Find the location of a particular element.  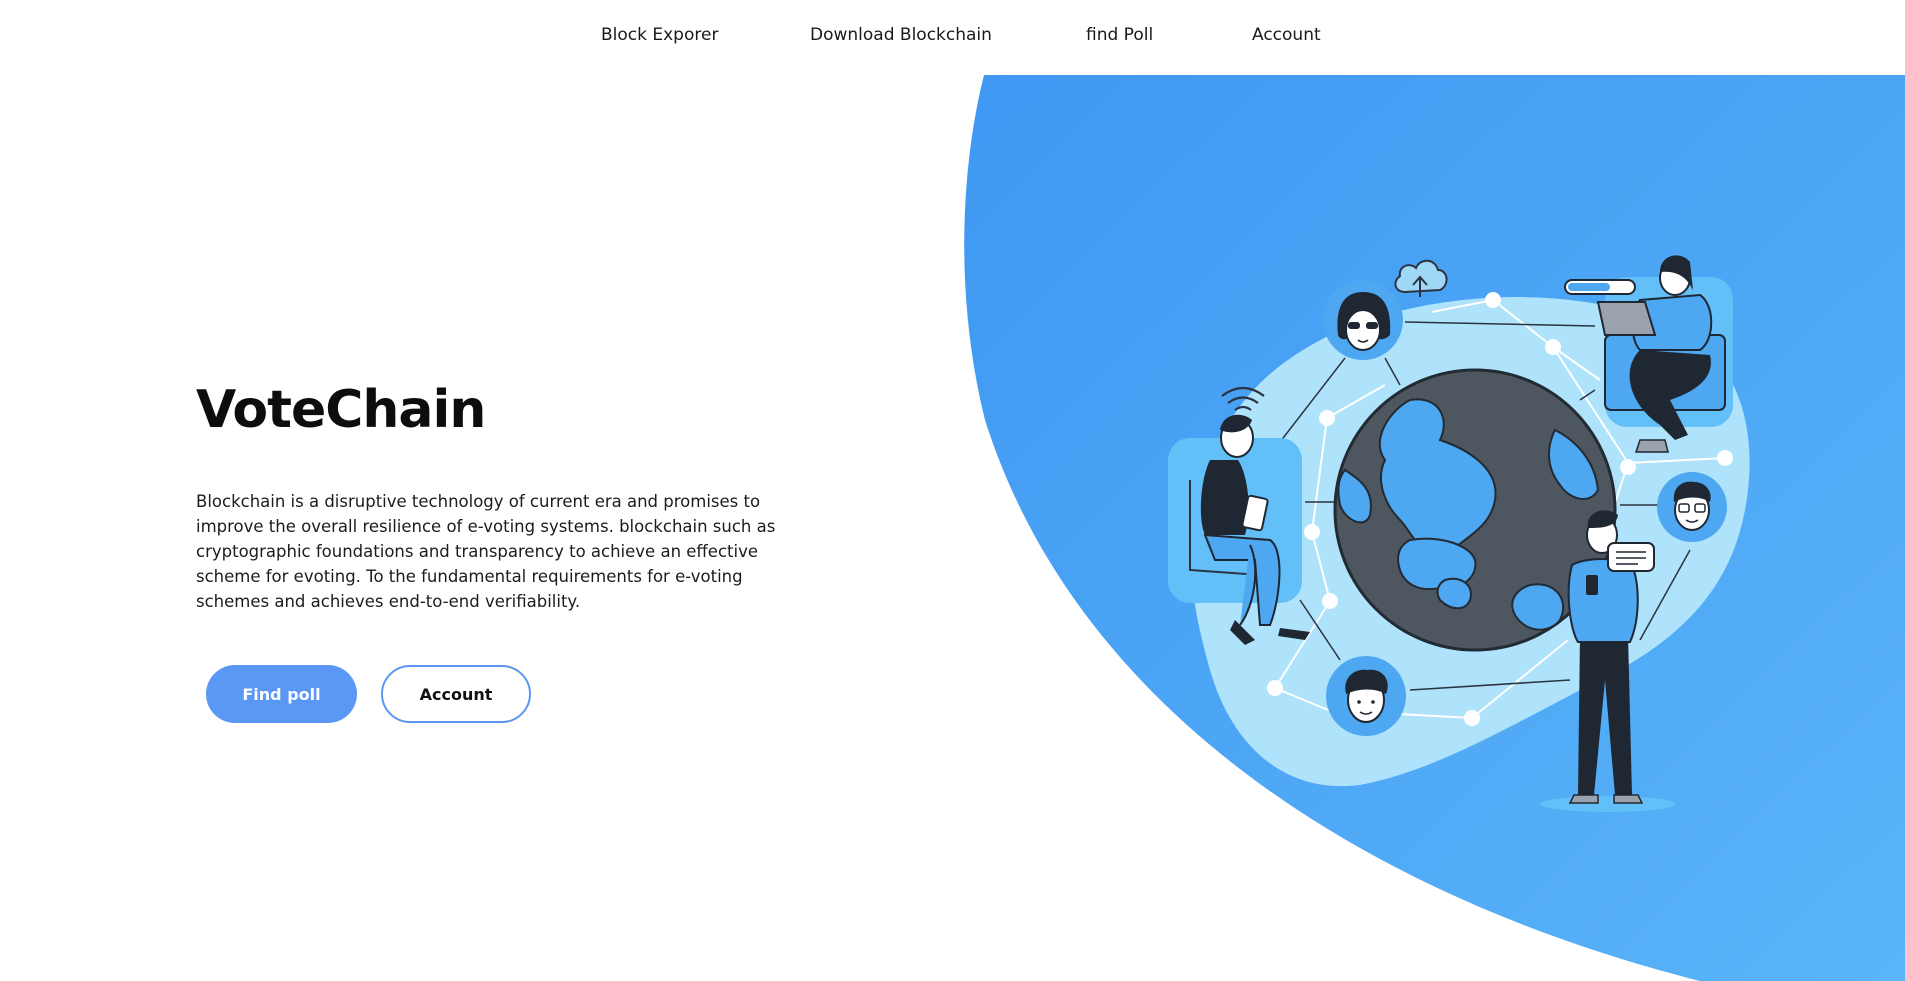

avatar-man-bottom is located at coordinates (1366, 696).